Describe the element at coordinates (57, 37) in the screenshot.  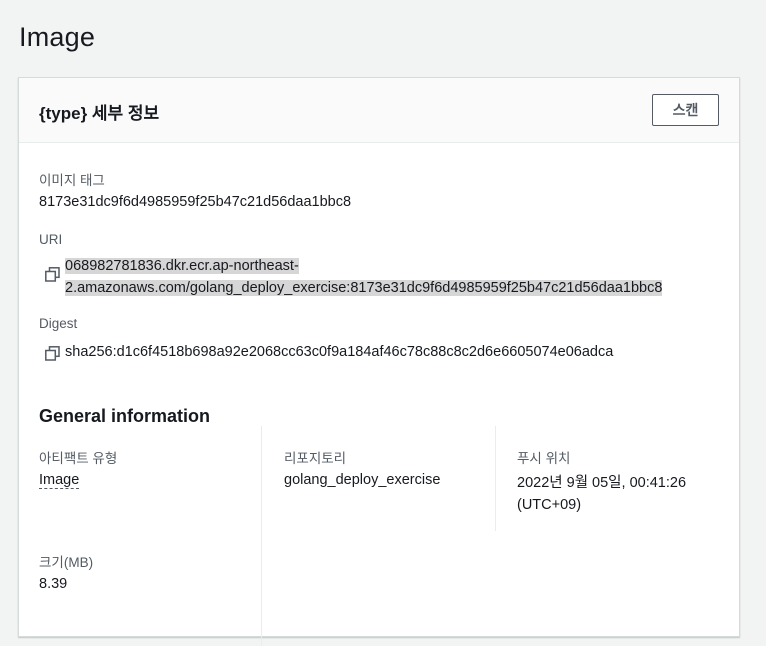
I see `page-title: Image` at that location.